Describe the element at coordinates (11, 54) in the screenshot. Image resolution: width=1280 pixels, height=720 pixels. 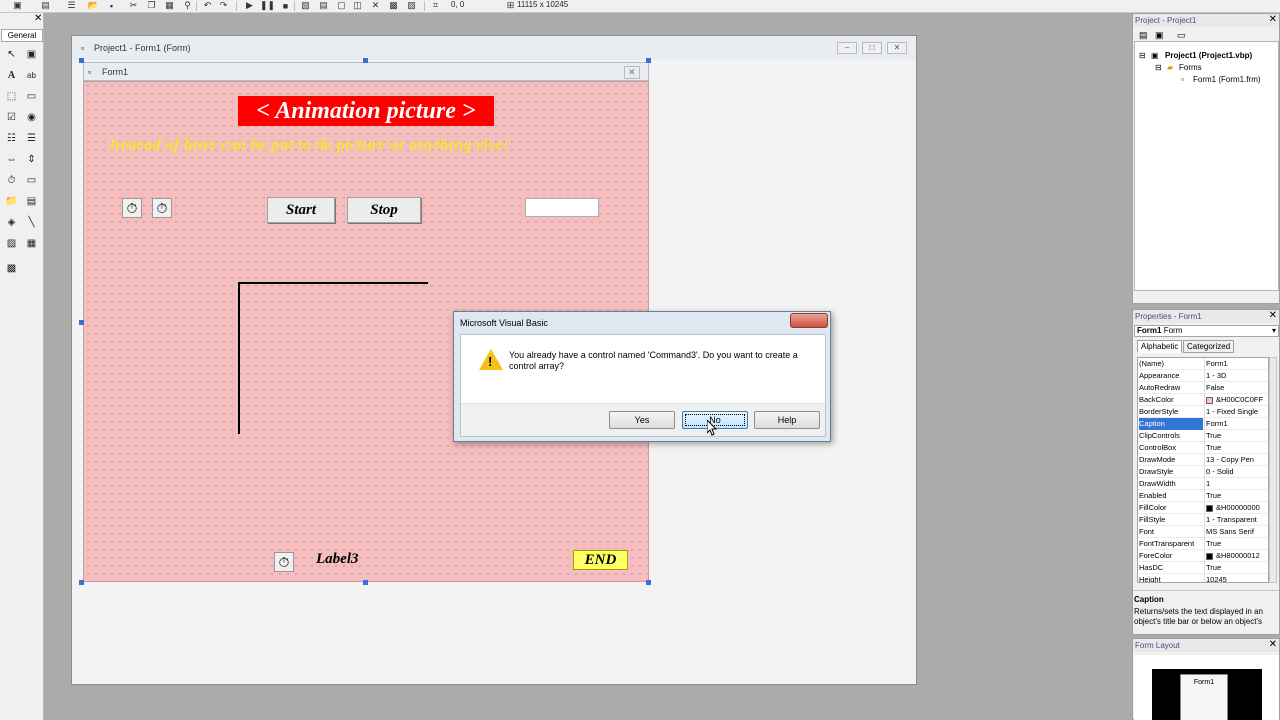
I see `pointer-tool-icon: ↖` at that location.